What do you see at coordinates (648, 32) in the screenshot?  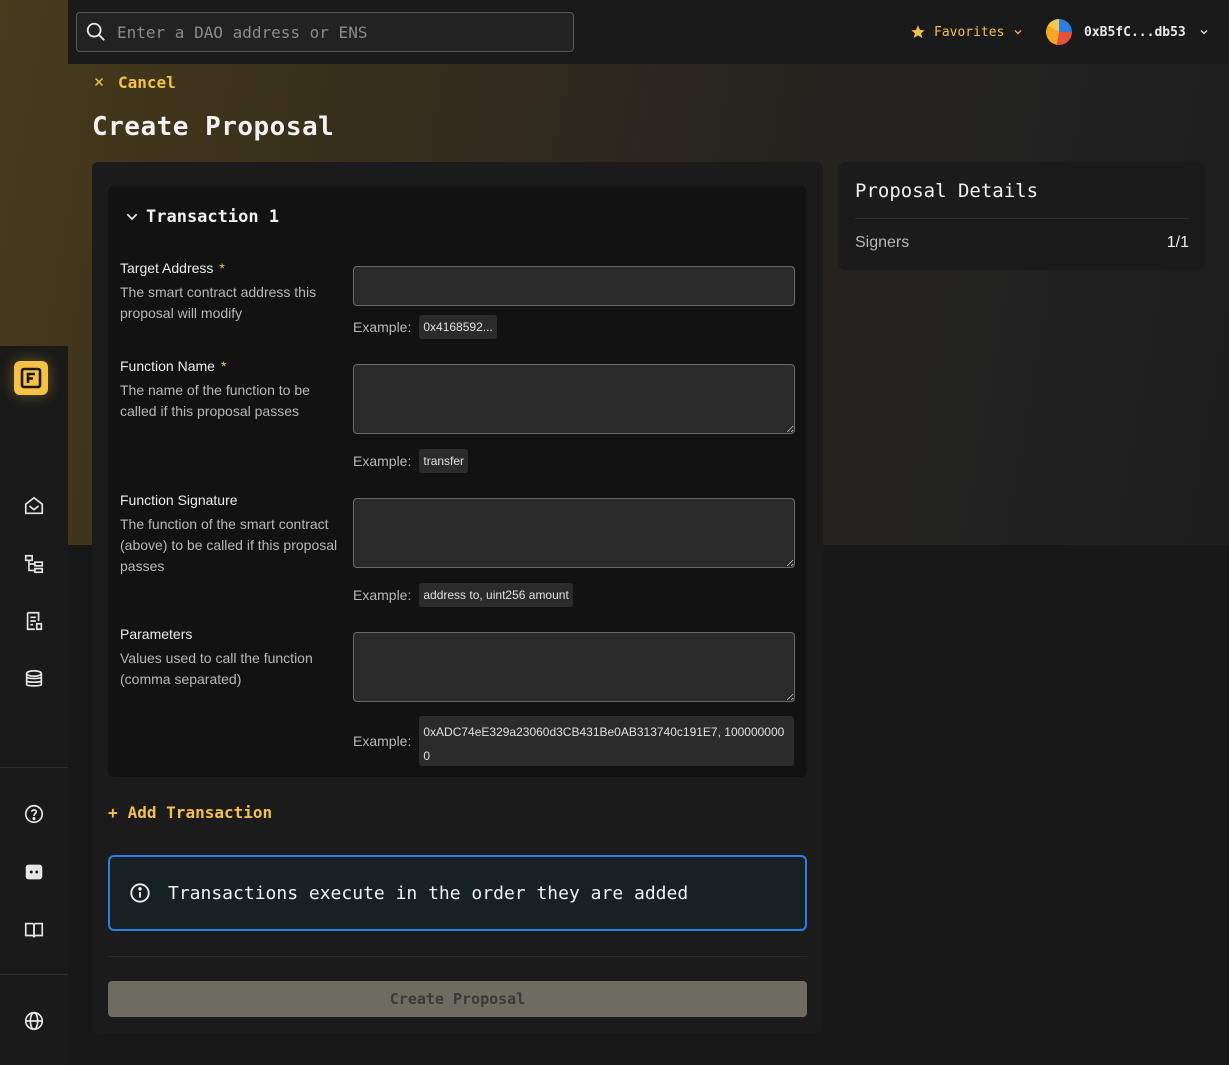 I see `top-bar: Favorites 0xB5fC...db53` at bounding box center [648, 32].